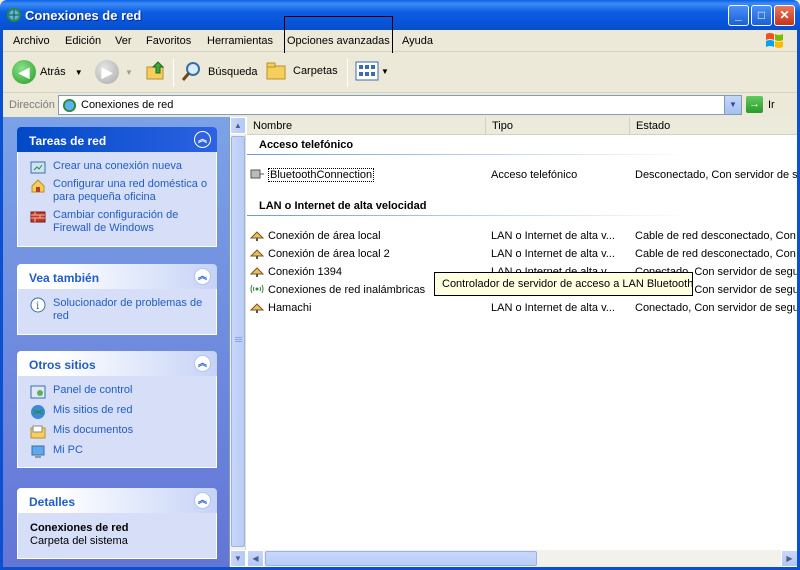  What do you see at coordinates (761, 15) in the screenshot?
I see `maximize-button: □` at bounding box center [761, 15].